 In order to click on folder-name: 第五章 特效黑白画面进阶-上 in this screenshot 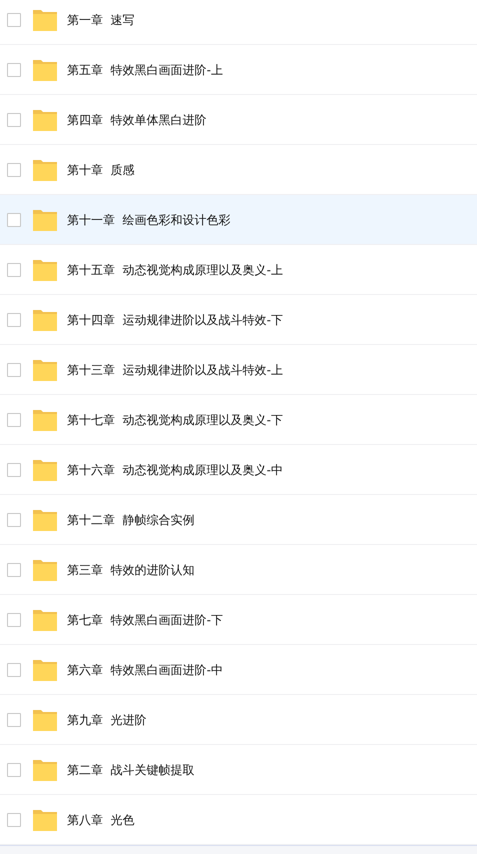, I will do `click(145, 69)`.